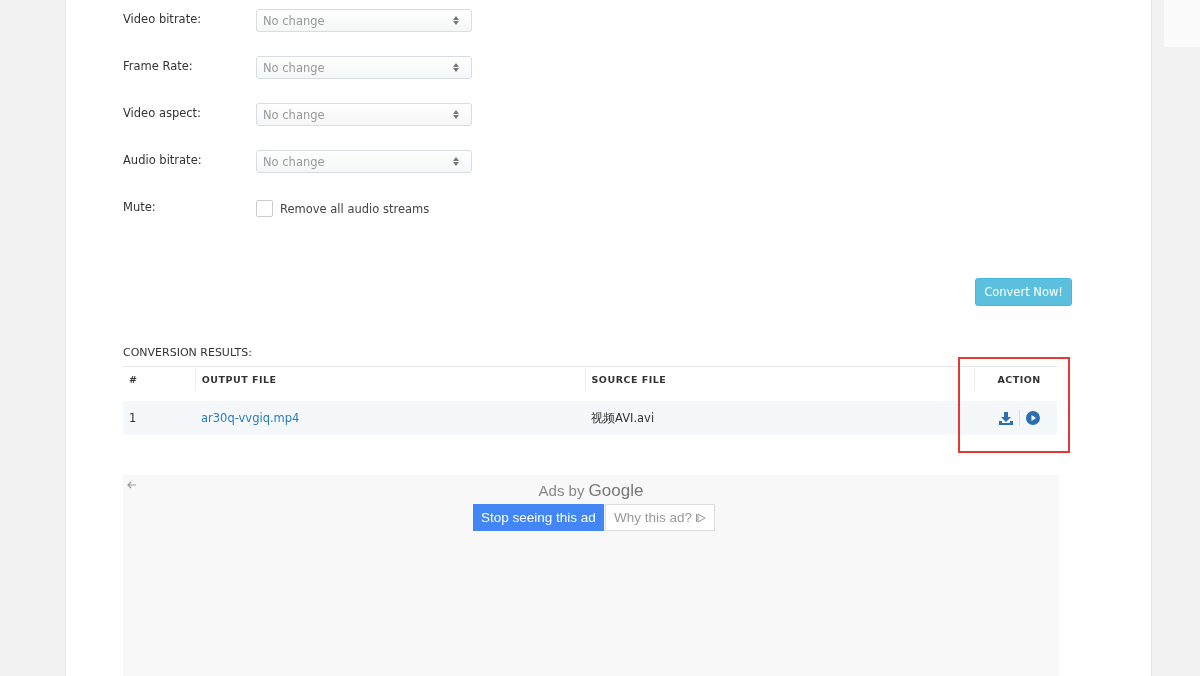  Describe the element at coordinates (264, 208) in the screenshot. I see `checkbox` at that location.